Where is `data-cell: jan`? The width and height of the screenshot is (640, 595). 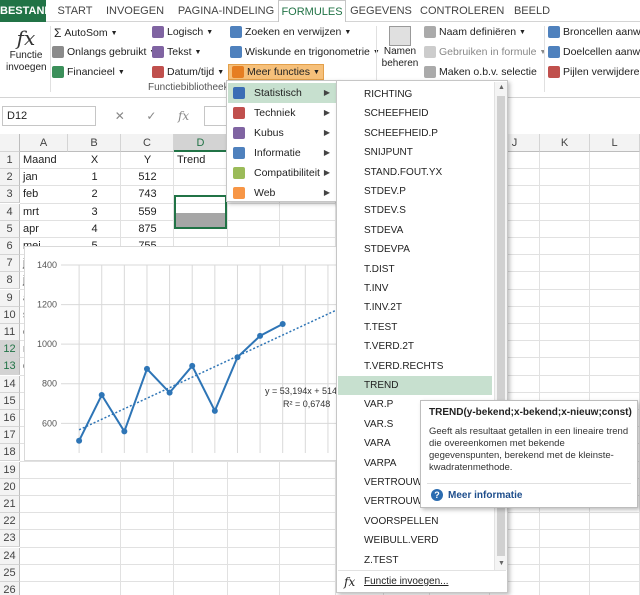 data-cell: jan is located at coordinates (44, 177).